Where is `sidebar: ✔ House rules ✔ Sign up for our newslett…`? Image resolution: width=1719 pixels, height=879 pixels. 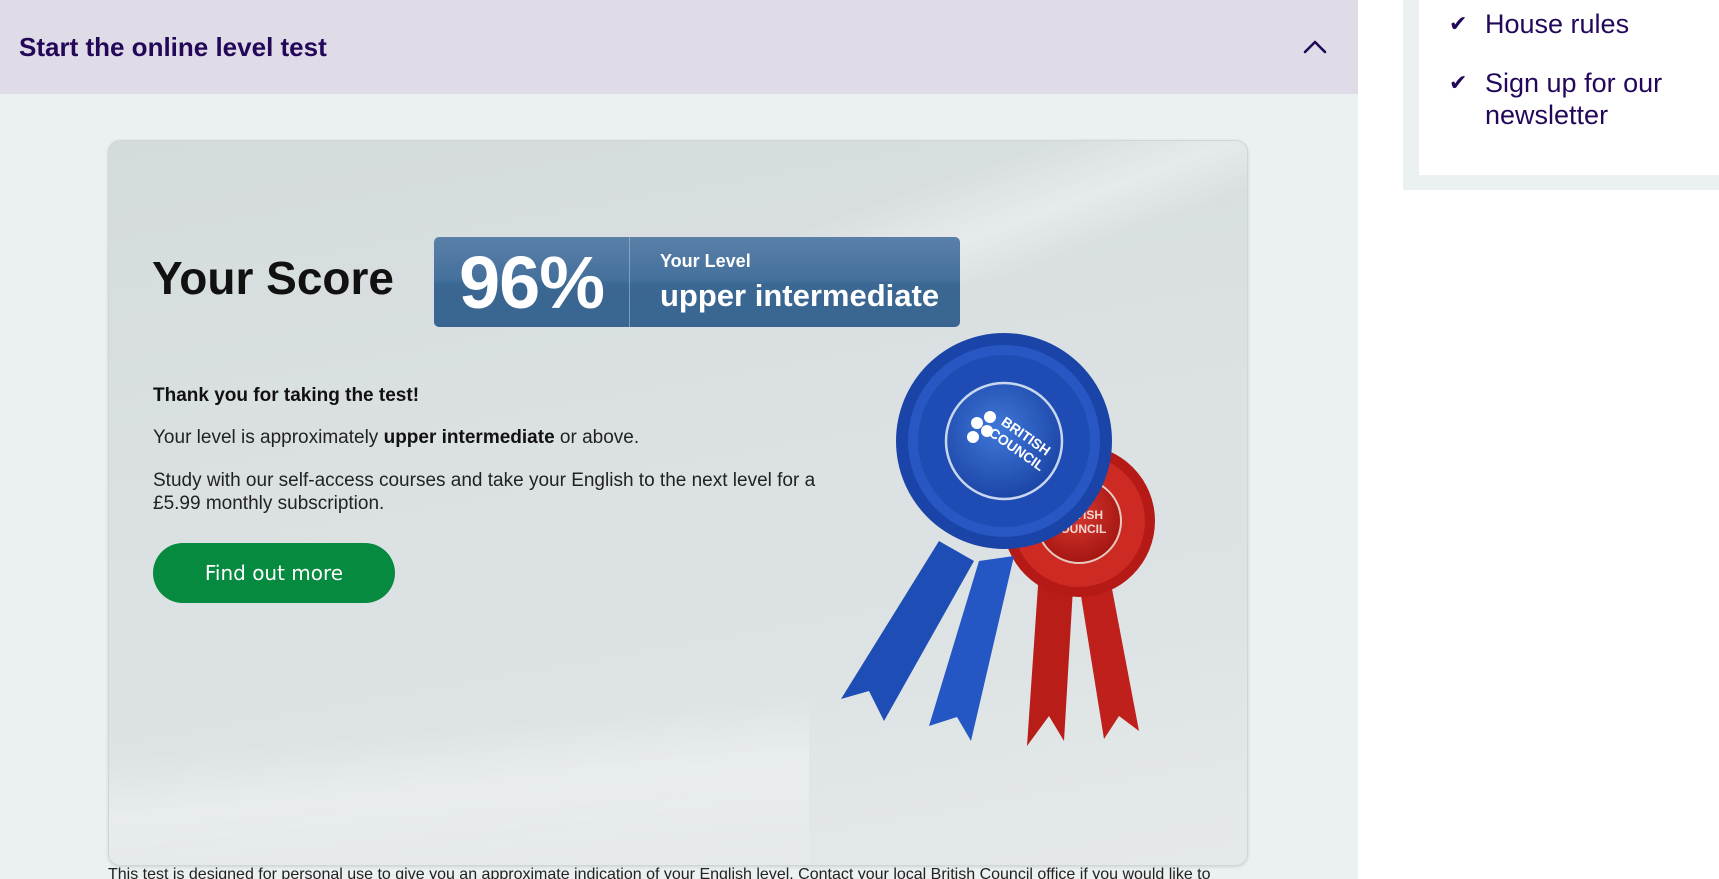
sidebar: ✔ House rules ✔ Sign up for our newslett… is located at coordinates (1561, 95).